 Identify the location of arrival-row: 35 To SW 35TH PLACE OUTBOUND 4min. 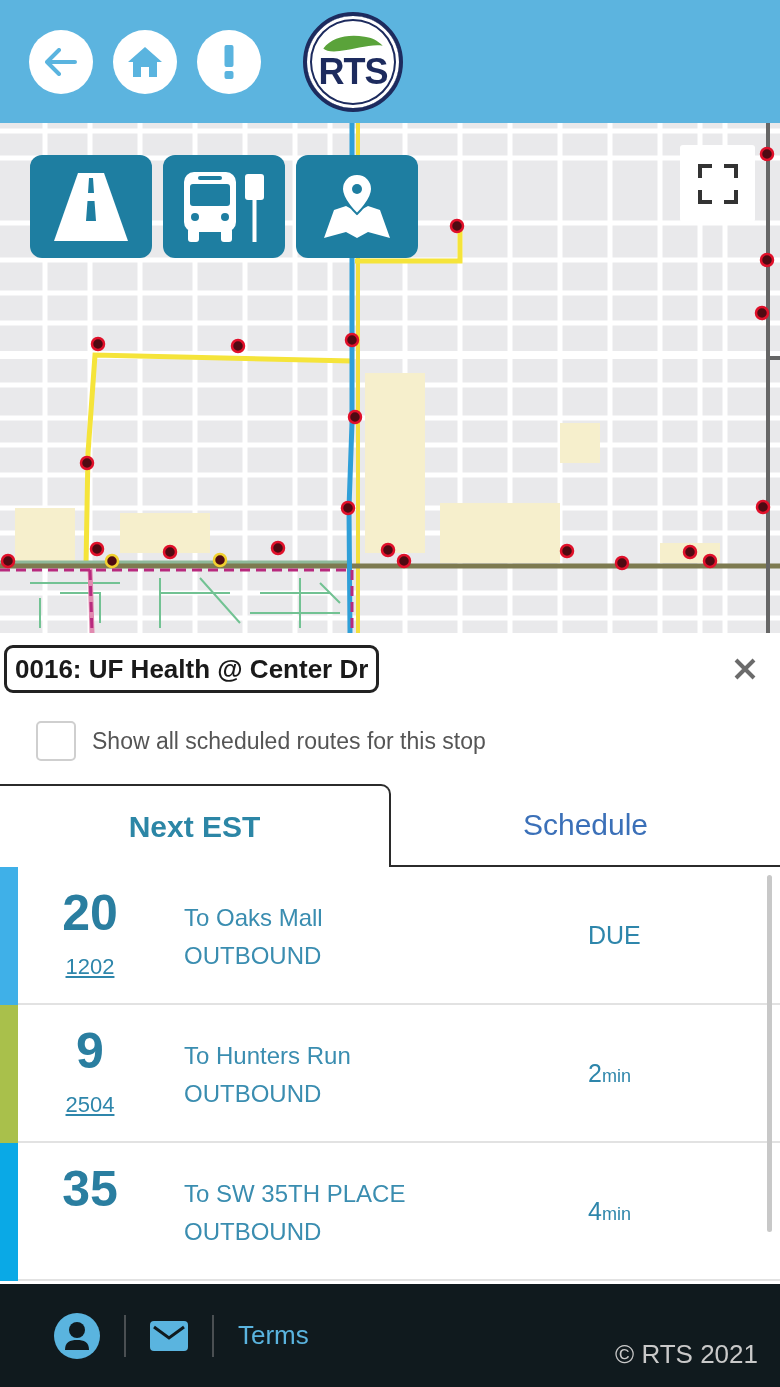
(390, 1212).